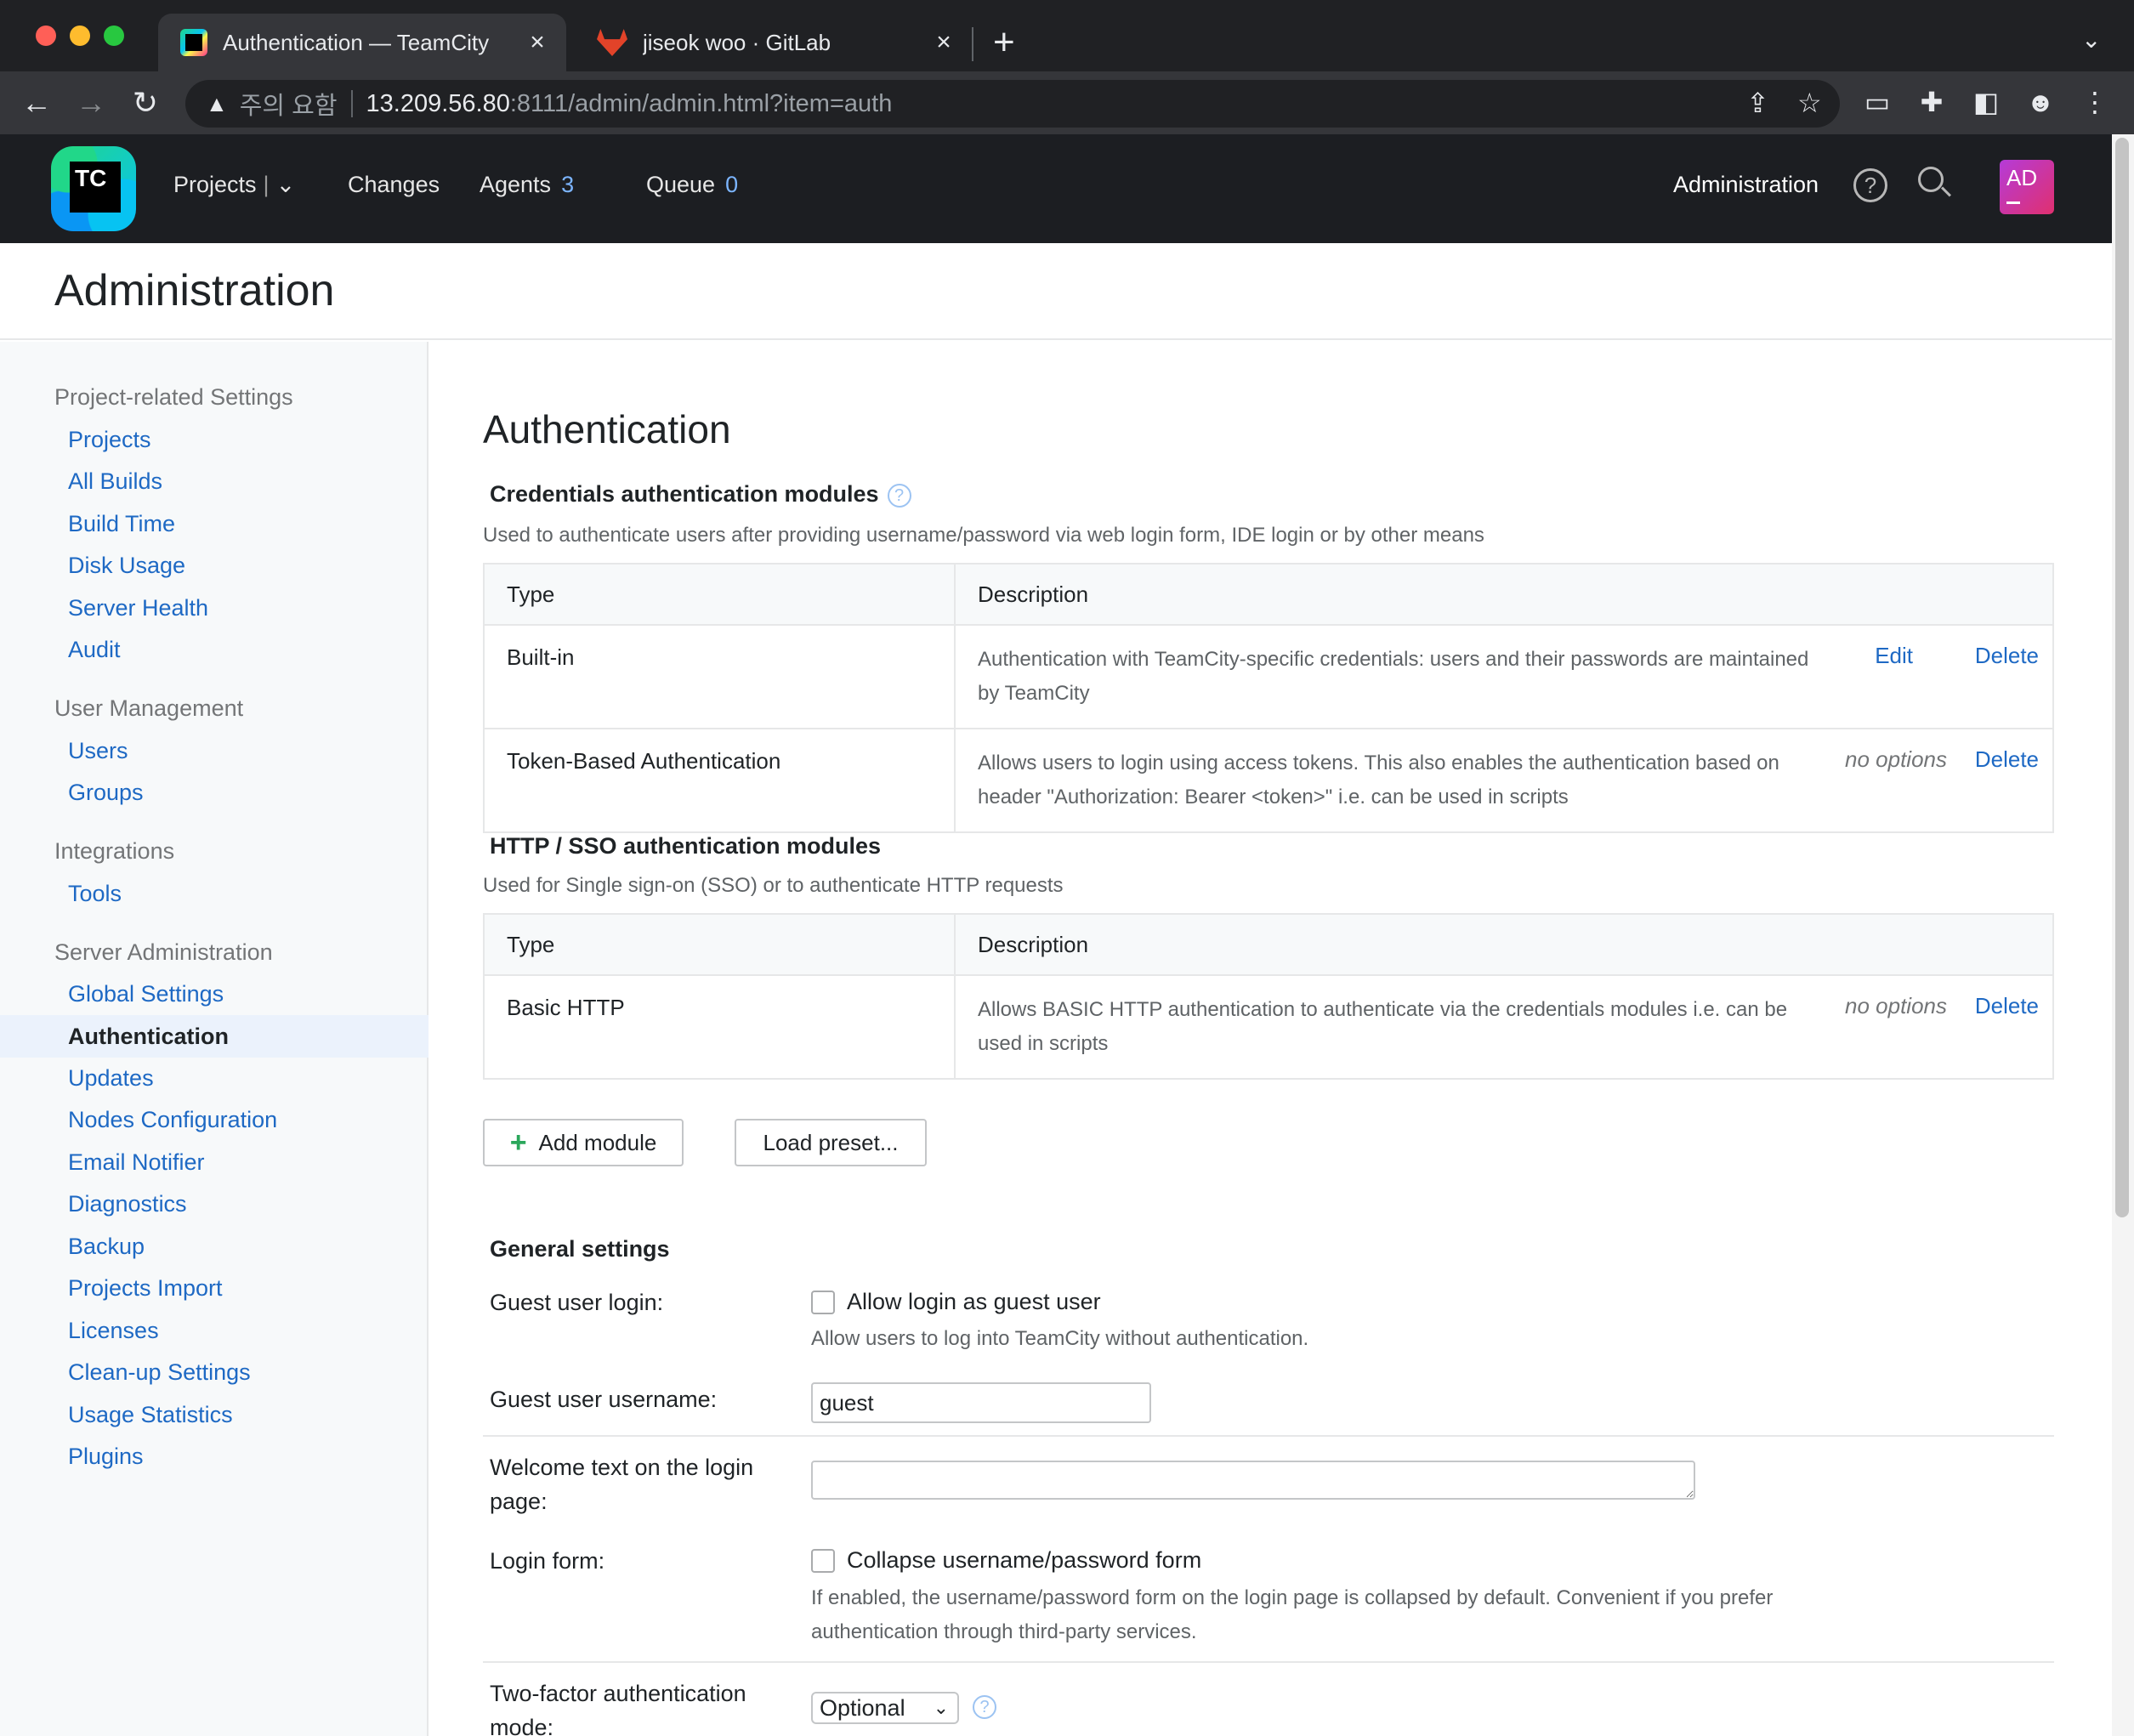 The image size is (2134, 1736). I want to click on two-factor-mode-select: Optional ⌄, so click(885, 1708).